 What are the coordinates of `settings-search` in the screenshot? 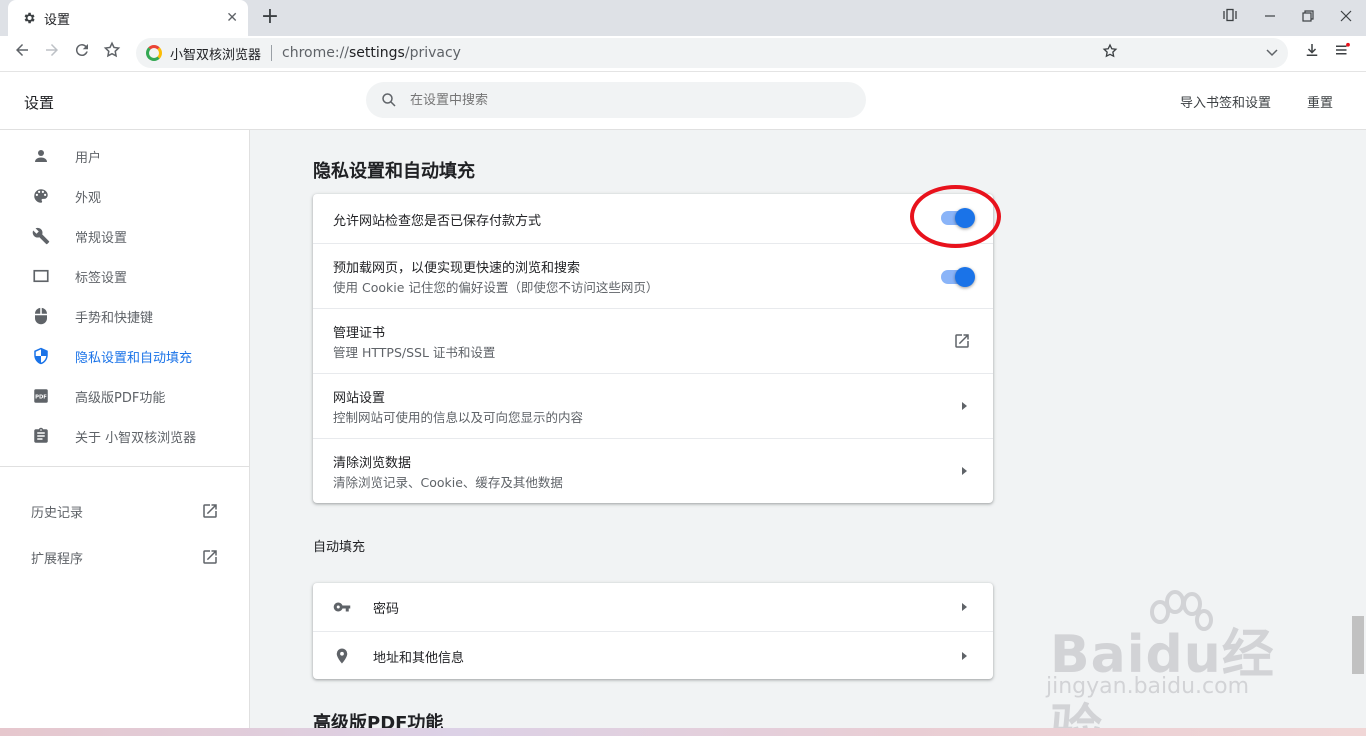 It's located at (616, 100).